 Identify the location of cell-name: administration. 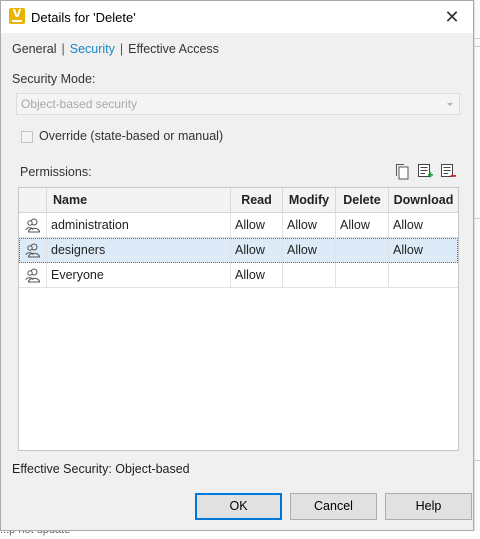
(139, 225).